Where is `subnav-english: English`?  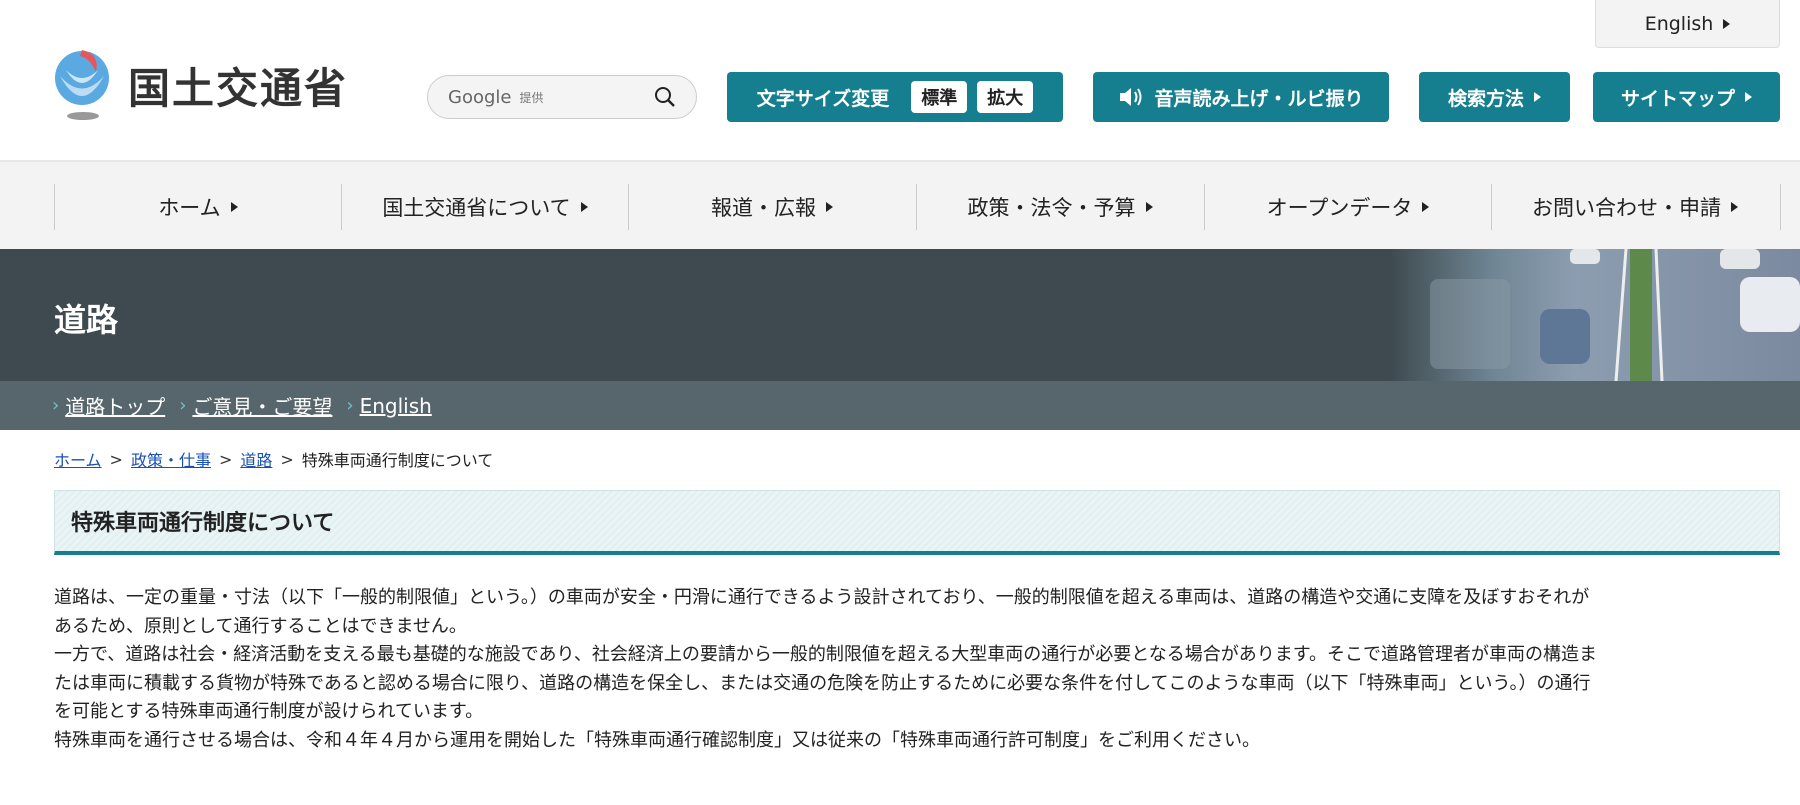
subnav-english: English is located at coordinates (396, 406).